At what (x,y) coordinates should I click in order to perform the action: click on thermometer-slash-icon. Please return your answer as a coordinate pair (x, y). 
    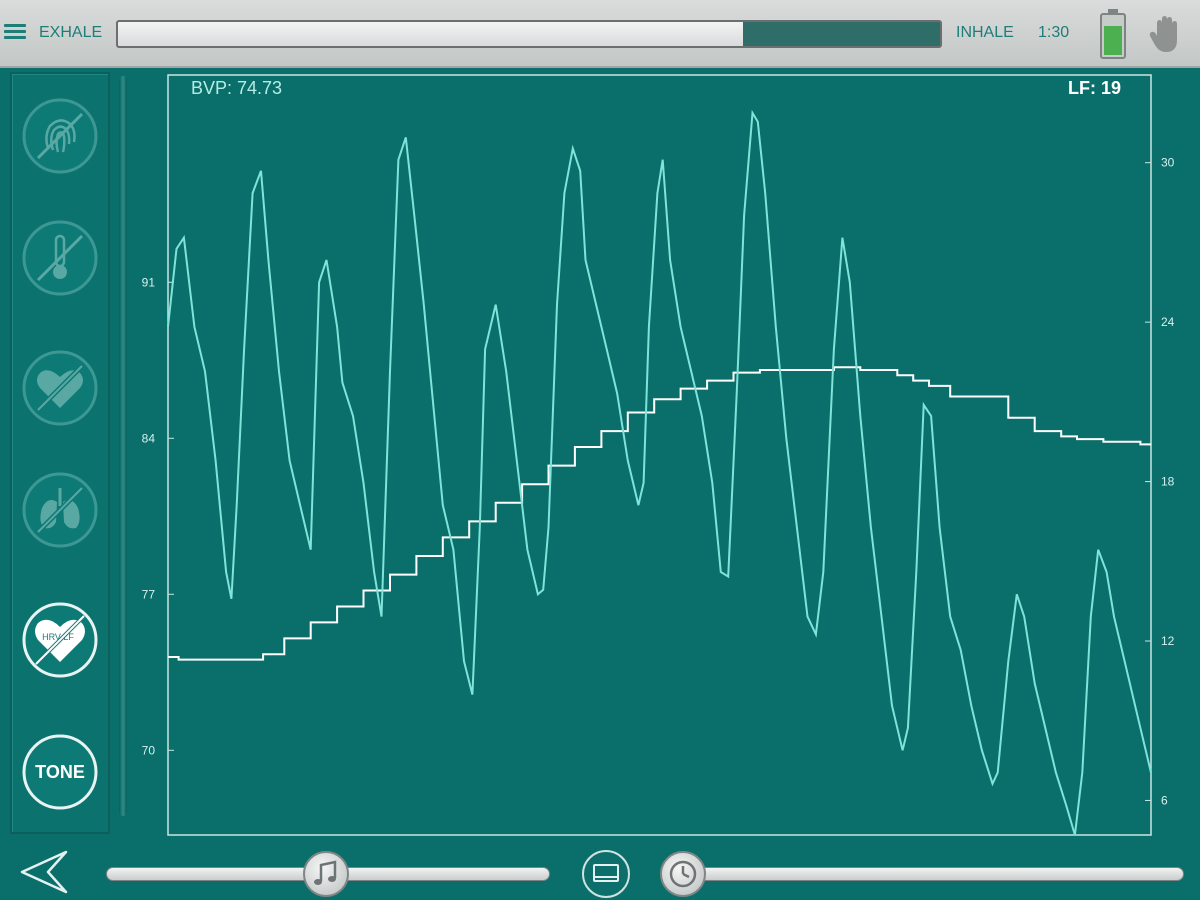
    Looking at the image, I should click on (60, 258).